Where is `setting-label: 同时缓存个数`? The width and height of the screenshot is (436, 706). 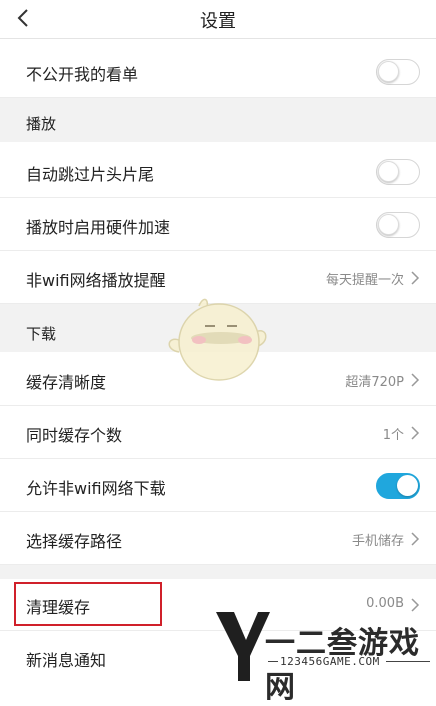
setting-label: 同时缓存个数 is located at coordinates (74, 435).